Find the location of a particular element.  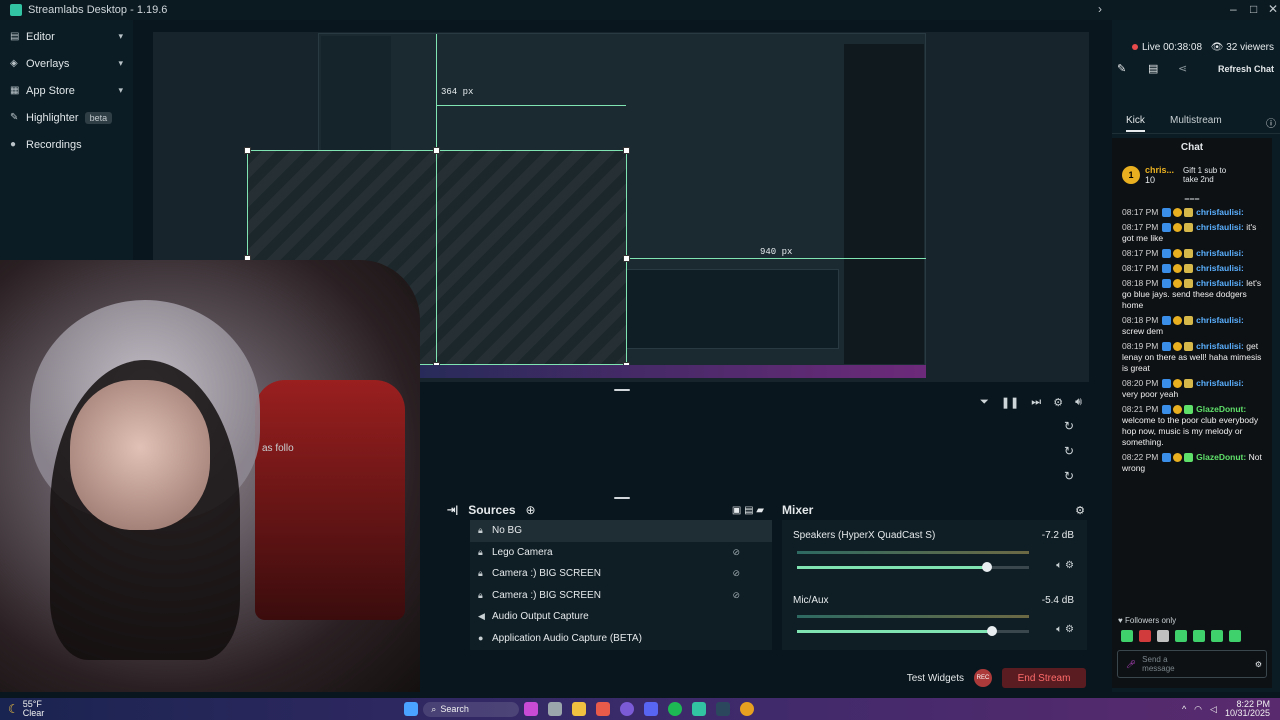

add-source-icon: ⊕ is located at coordinates (531, 510).